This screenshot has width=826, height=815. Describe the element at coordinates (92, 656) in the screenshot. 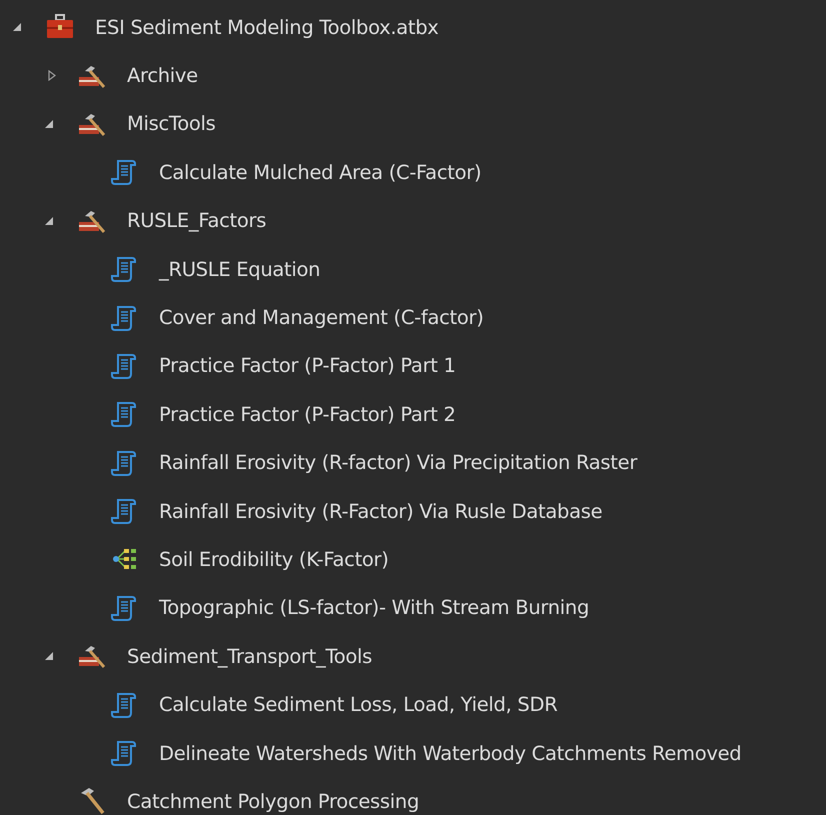

I see `hammer-toolbox-icon` at that location.